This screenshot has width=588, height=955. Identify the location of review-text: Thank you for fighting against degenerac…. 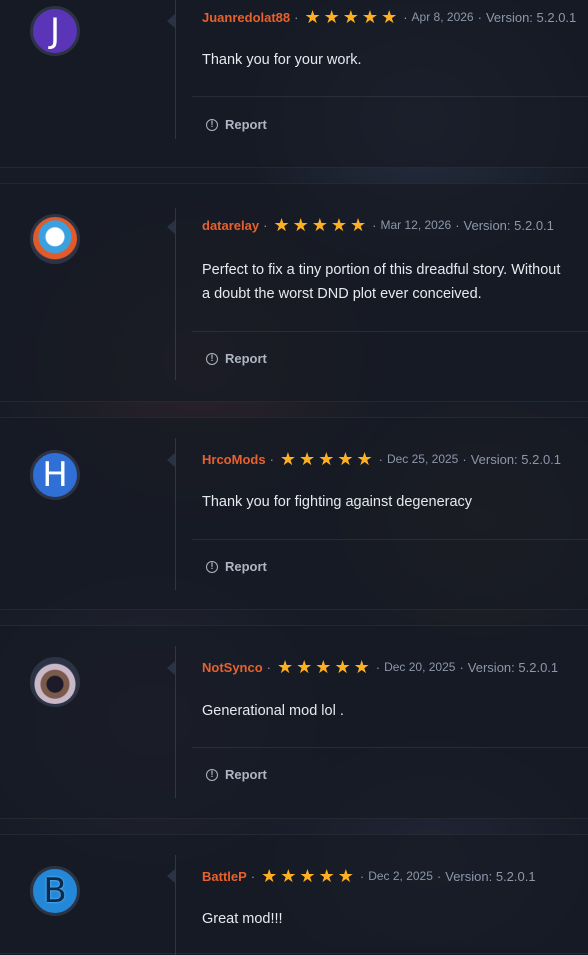
(337, 502).